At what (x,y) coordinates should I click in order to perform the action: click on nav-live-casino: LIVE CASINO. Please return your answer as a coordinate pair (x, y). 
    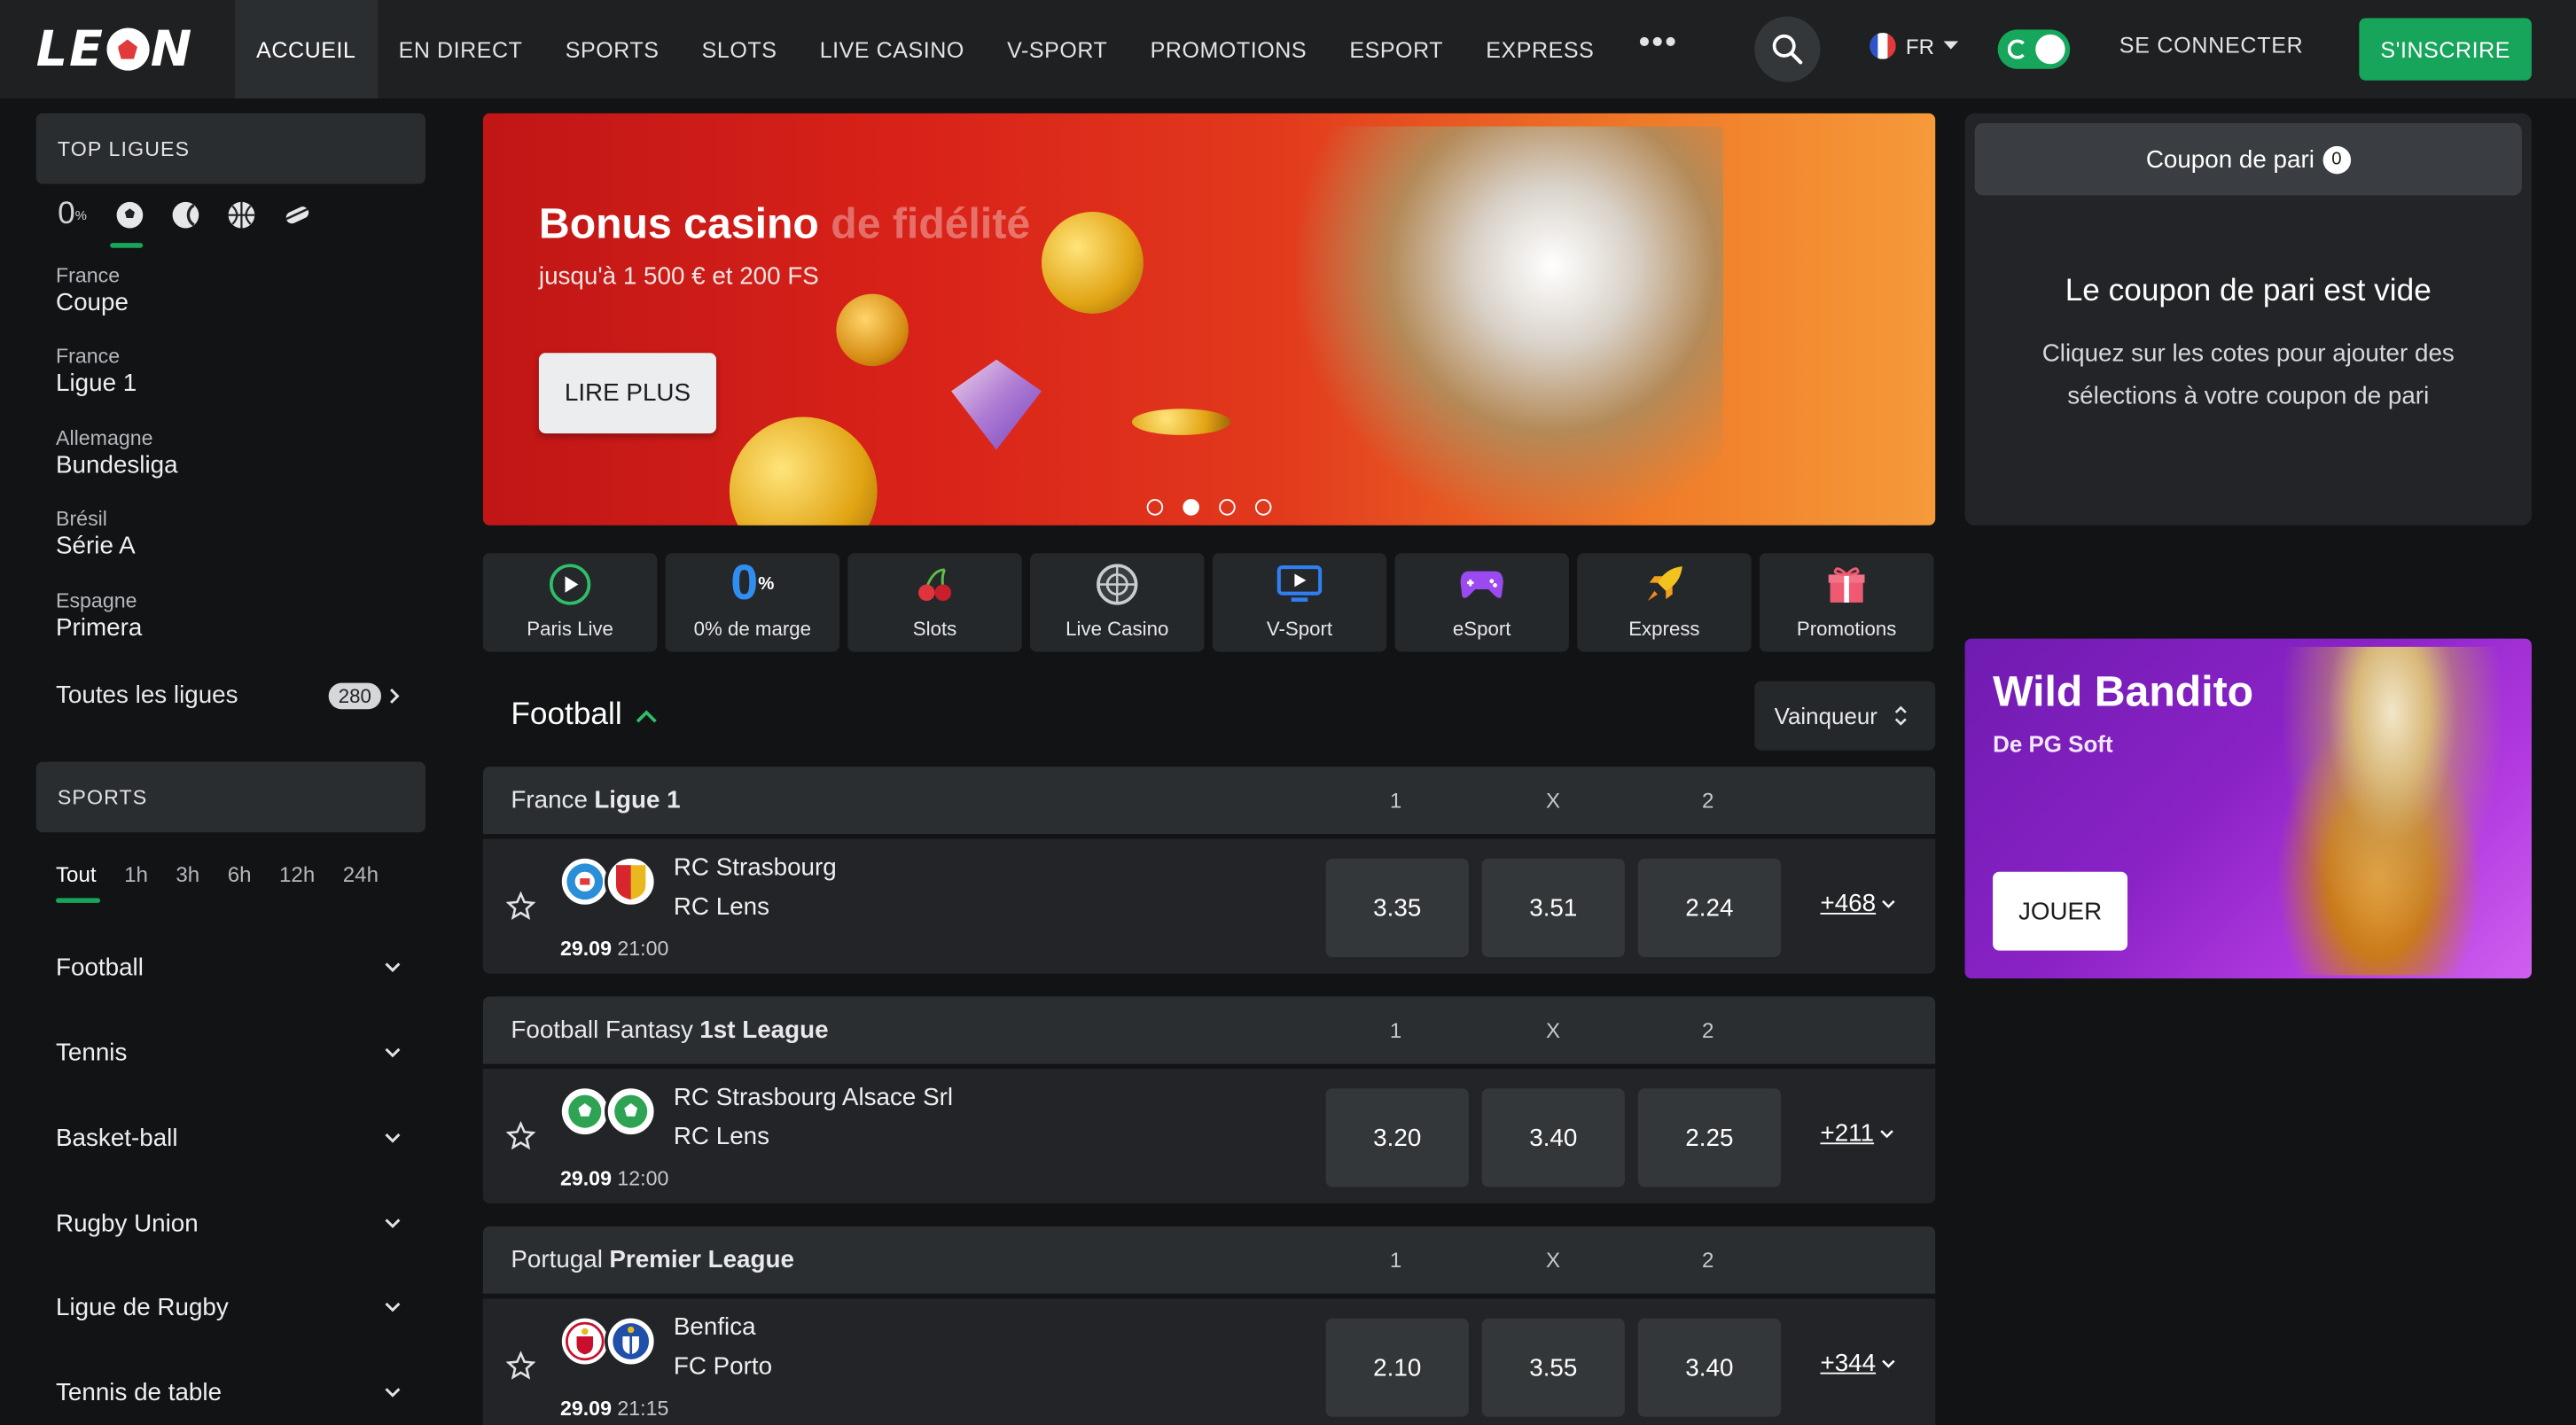
    Looking at the image, I should click on (892, 49).